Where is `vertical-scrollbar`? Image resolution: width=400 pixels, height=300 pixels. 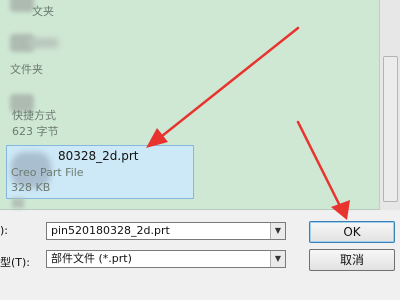
vertical-scrollbar is located at coordinates (389, 105).